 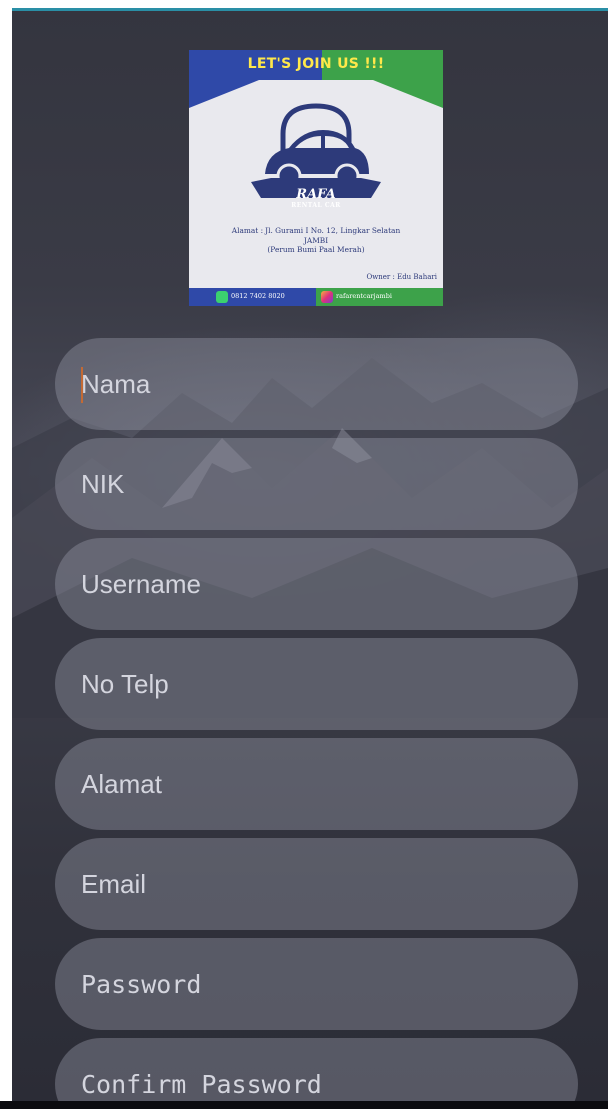 I want to click on whatsapp-icon, so click(x=222, y=297).